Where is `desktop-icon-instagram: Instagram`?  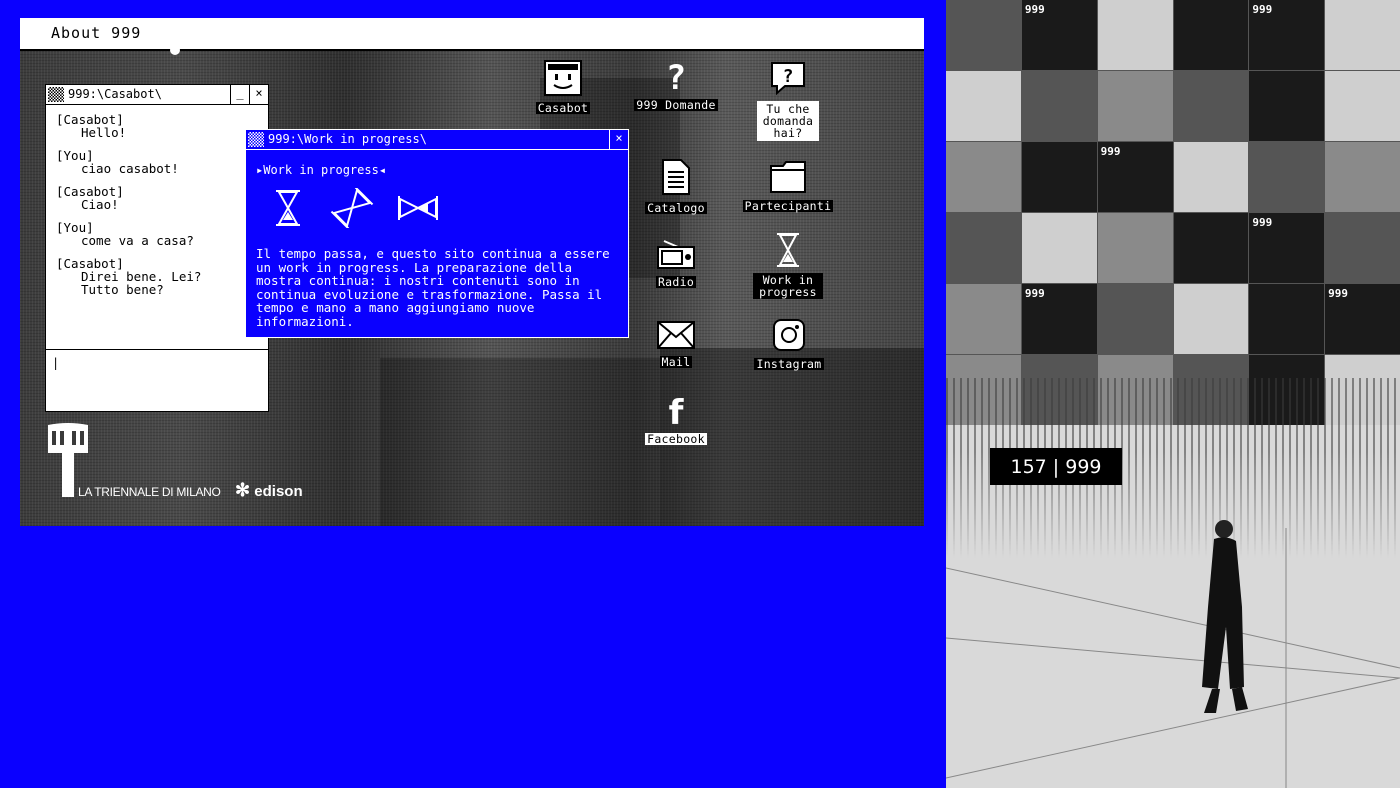
desktop-icon-instagram: Instagram is located at coordinates (789, 344).